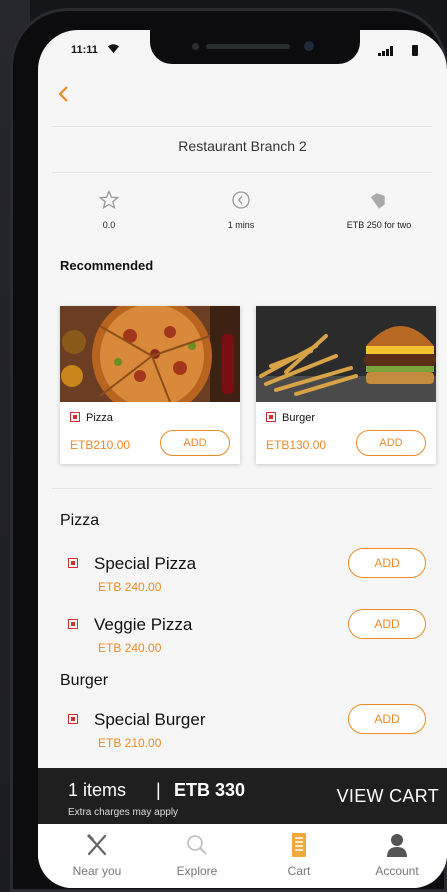 The height and width of the screenshot is (892, 447). I want to click on restaurant-title: Restaurant Branch 2, so click(242, 146).